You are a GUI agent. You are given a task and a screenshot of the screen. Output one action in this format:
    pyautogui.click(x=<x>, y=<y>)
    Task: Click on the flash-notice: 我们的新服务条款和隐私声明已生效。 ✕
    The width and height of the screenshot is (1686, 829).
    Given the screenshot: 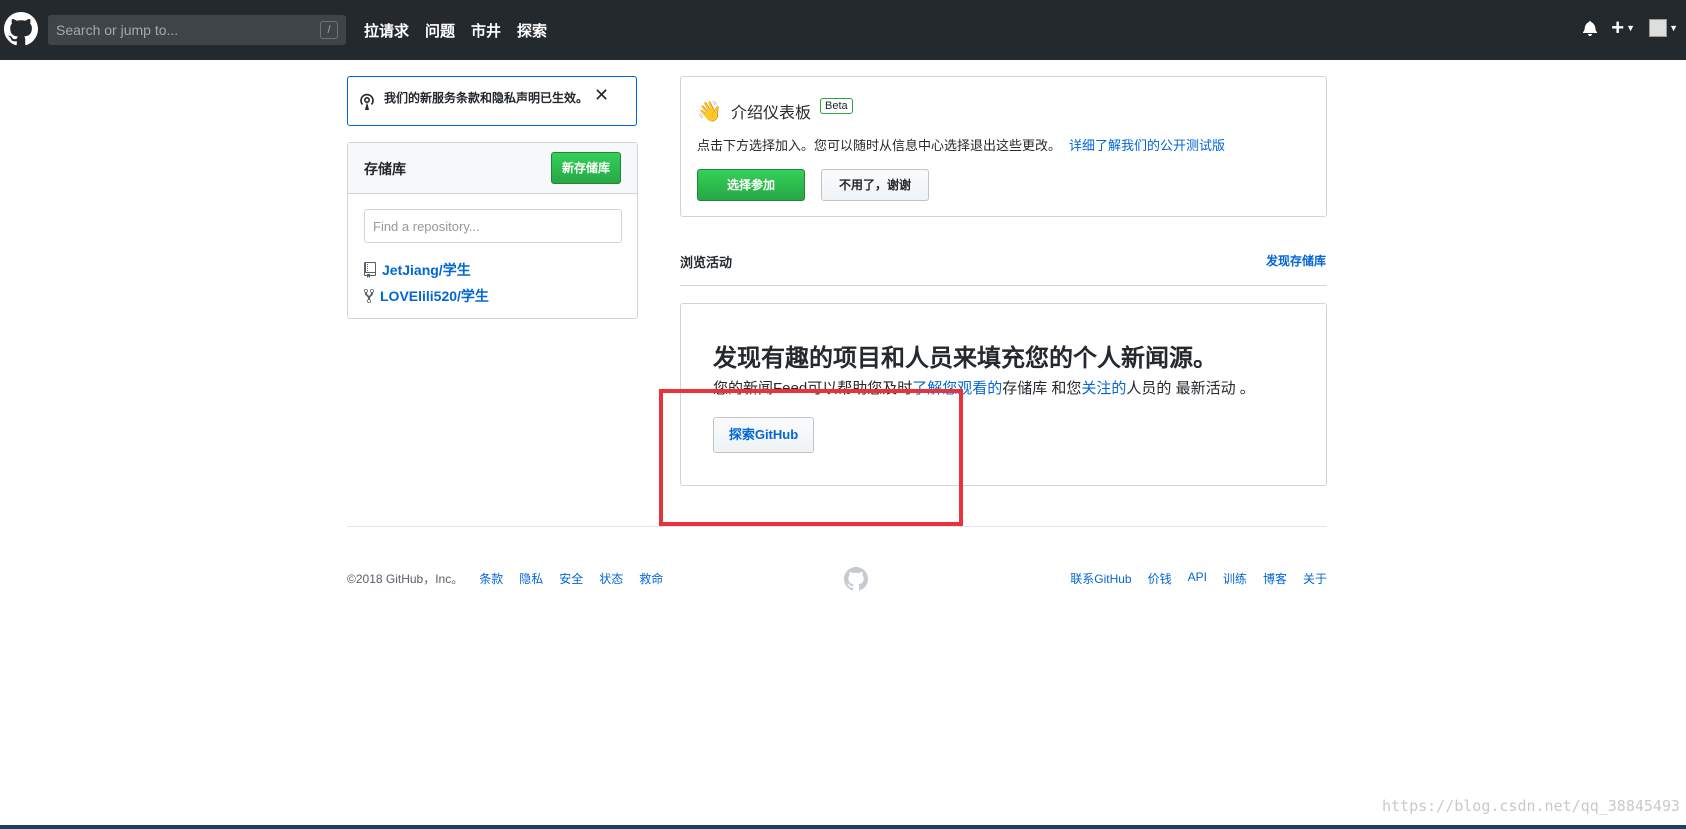 What is the action you would take?
    pyautogui.click(x=492, y=101)
    